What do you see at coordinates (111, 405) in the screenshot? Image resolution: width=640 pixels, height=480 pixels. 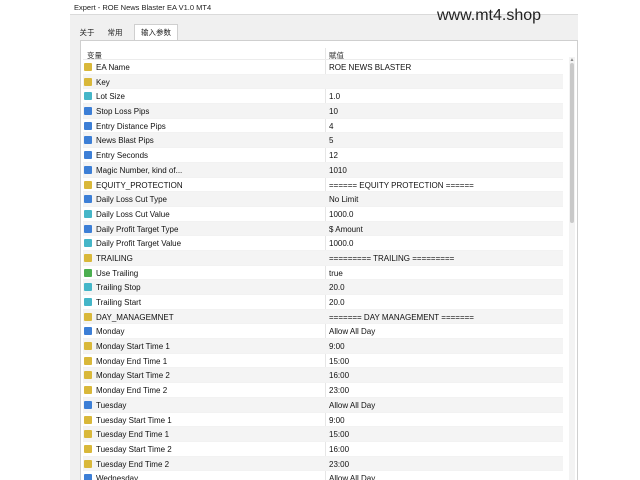 I see `parameter-name: Tuesday` at bounding box center [111, 405].